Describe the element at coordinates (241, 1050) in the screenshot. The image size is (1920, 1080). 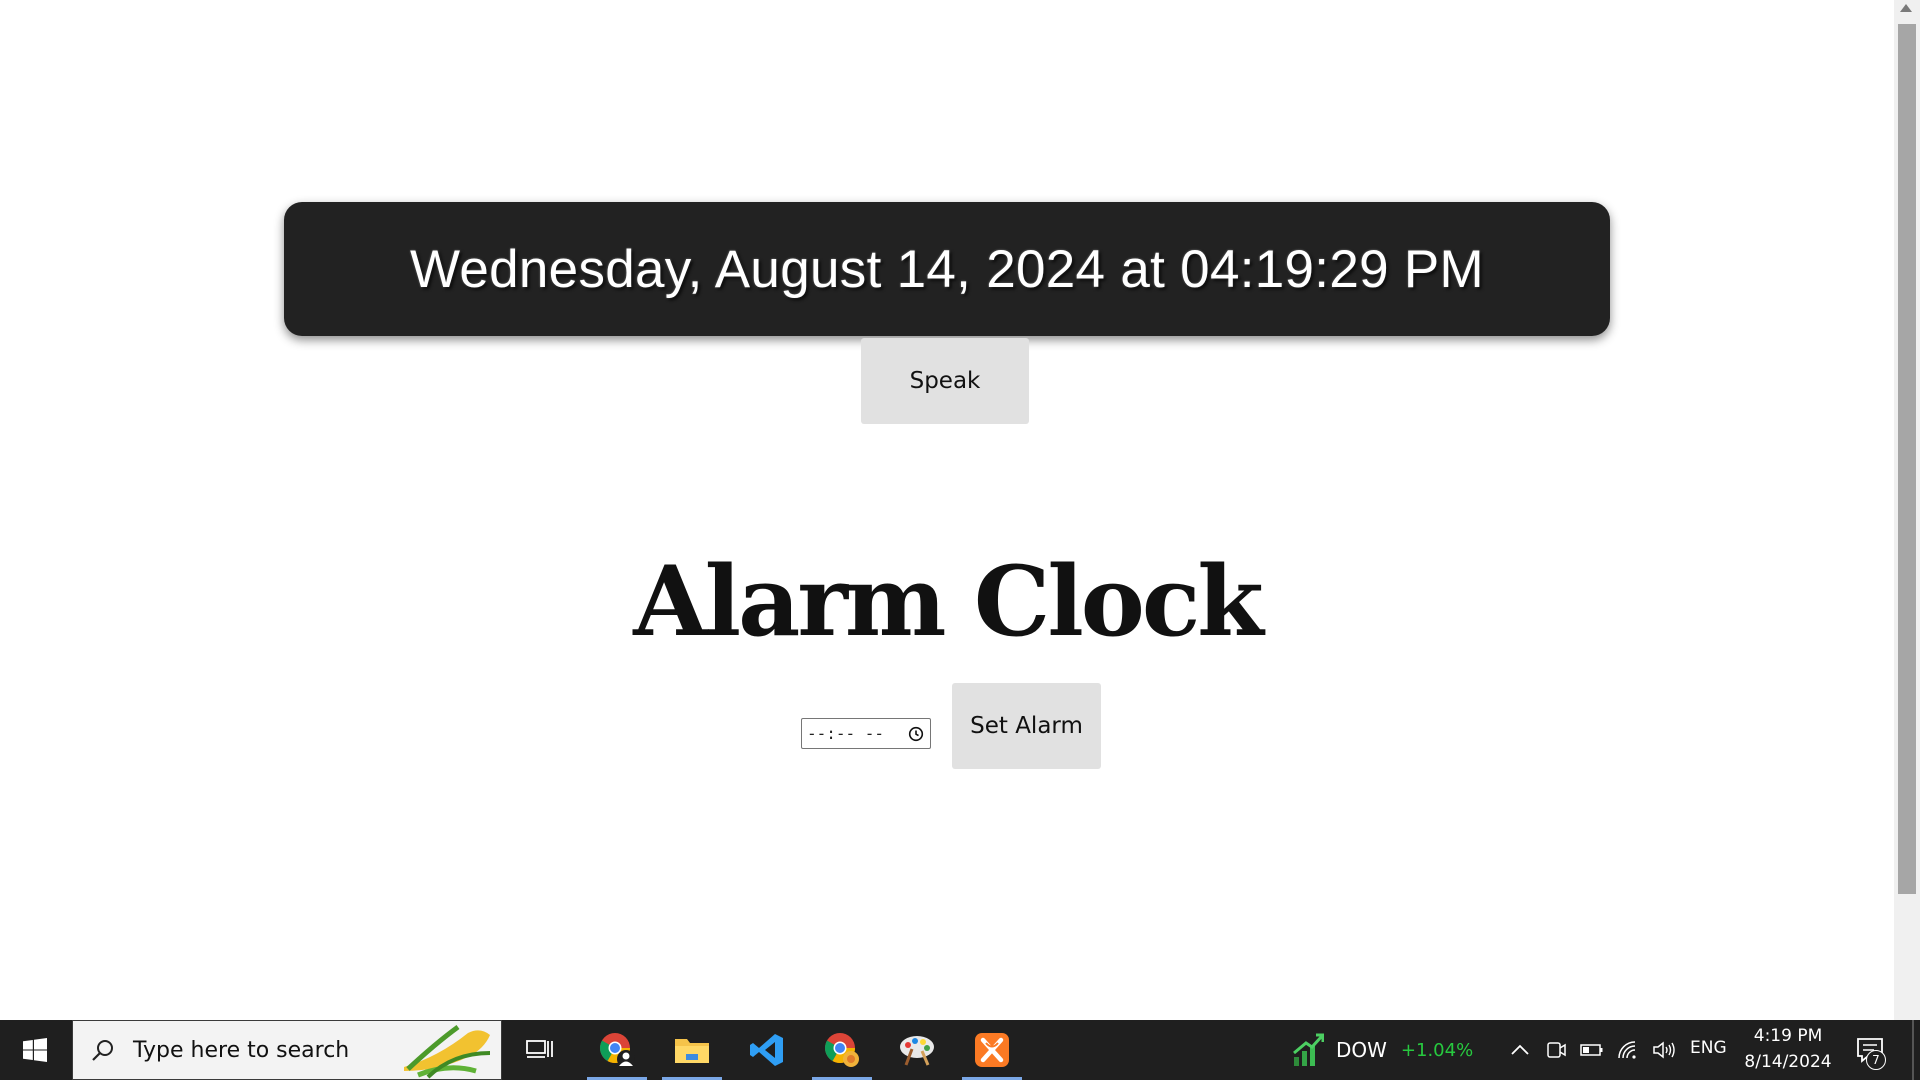
I see `search-placeholder: Type here to search` at that location.